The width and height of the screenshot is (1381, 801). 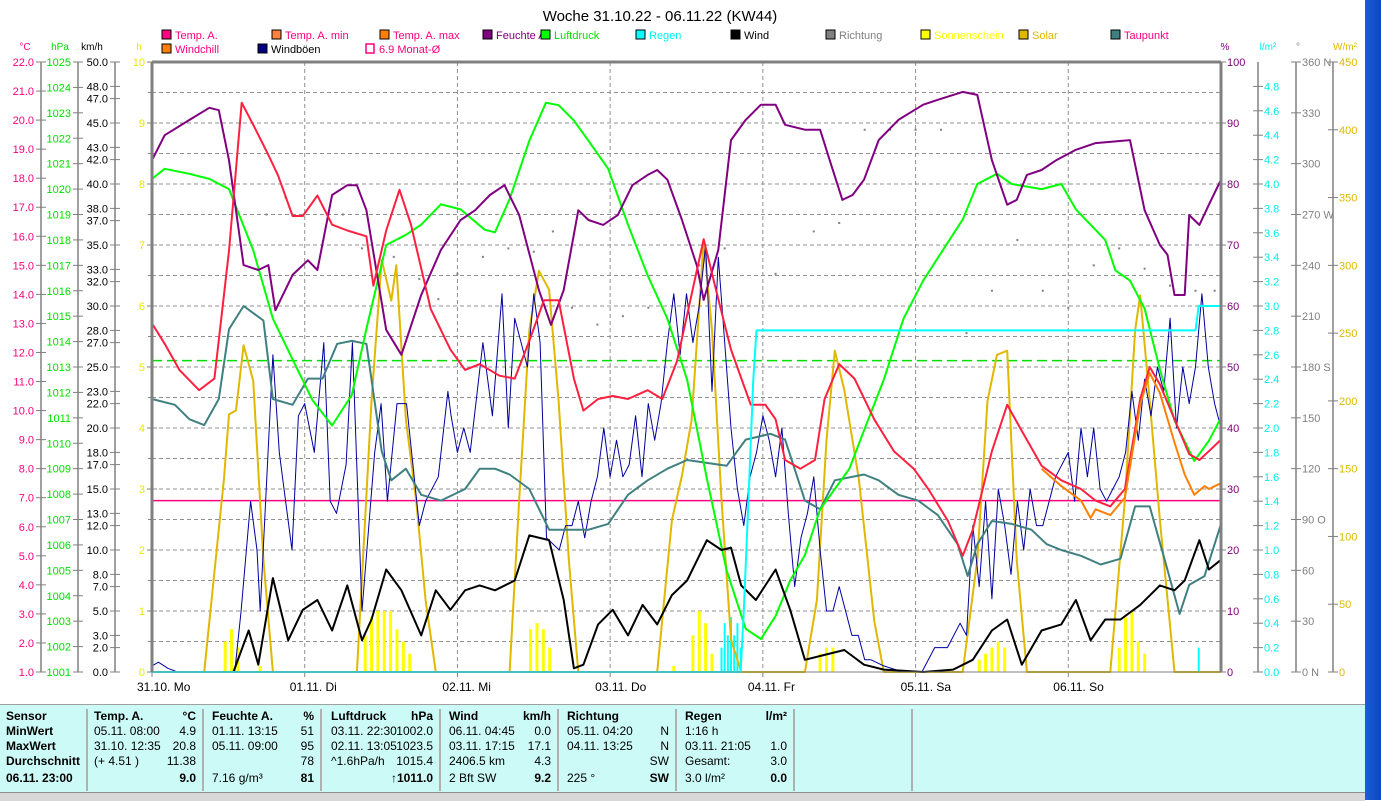 What do you see at coordinates (317, 36) in the screenshot?
I see `legend-label: Temp. A. min` at bounding box center [317, 36].